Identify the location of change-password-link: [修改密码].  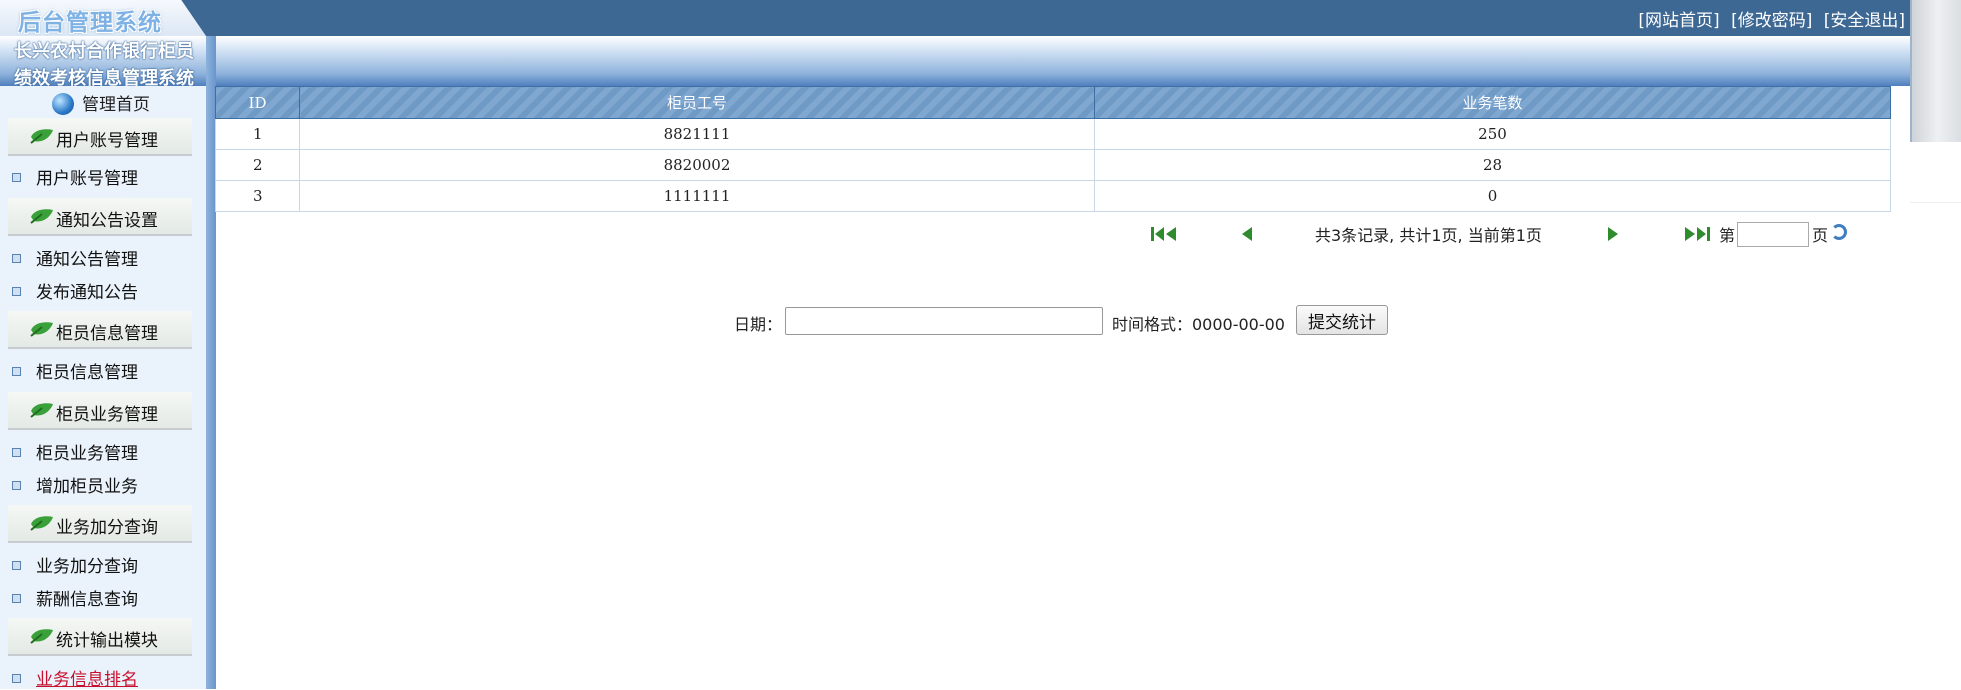
(1771, 21).